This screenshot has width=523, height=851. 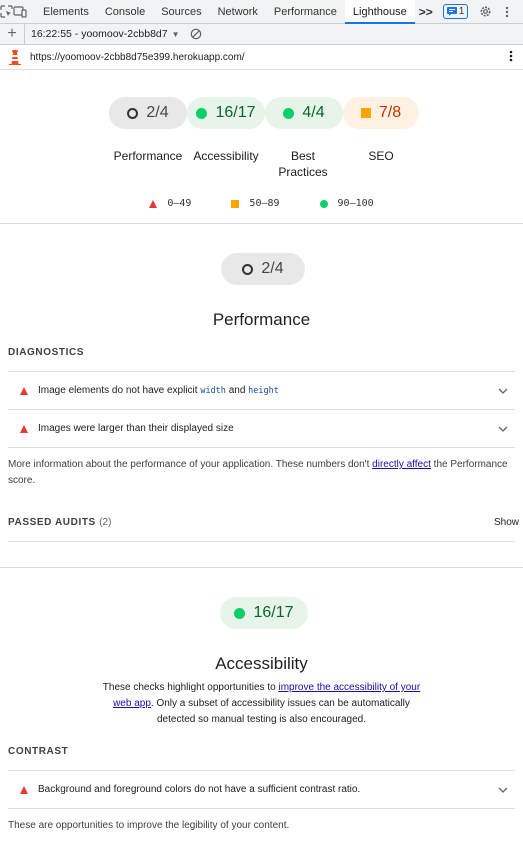 I want to click on gauge-seo: 7/8, so click(x=381, y=113).